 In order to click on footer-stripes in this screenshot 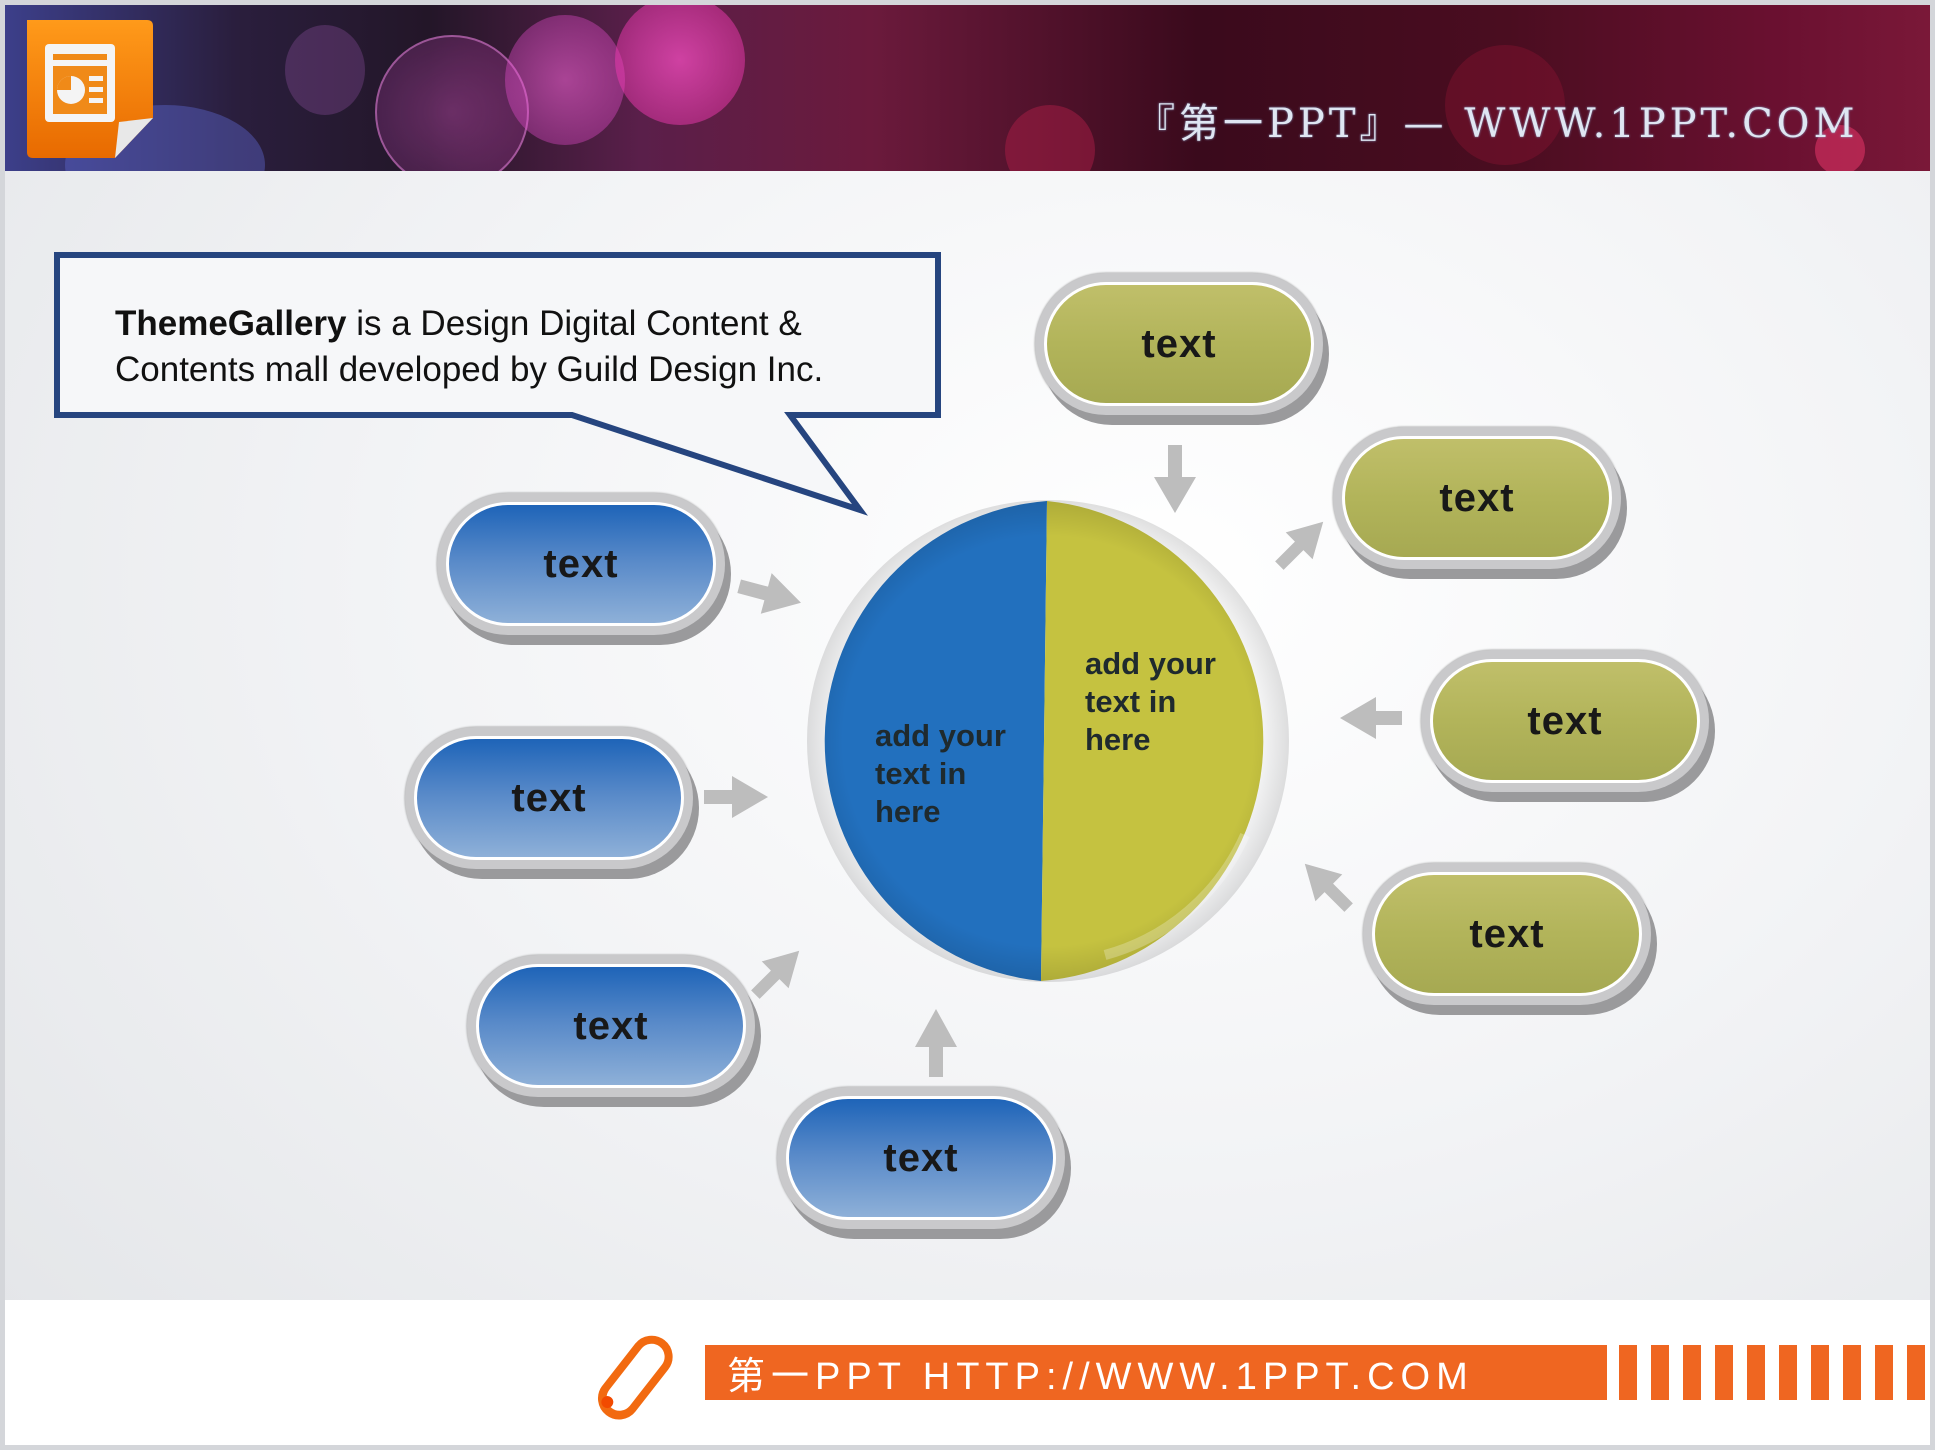, I will do `click(1774, 1372)`.